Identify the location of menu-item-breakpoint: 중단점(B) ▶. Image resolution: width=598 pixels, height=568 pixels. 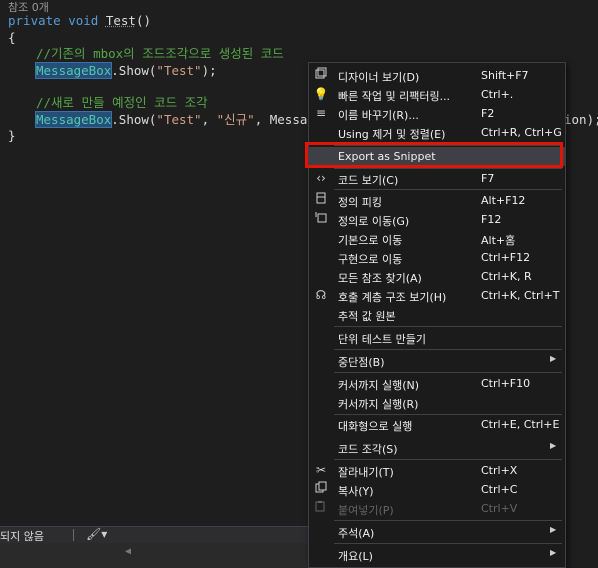
(437, 360).